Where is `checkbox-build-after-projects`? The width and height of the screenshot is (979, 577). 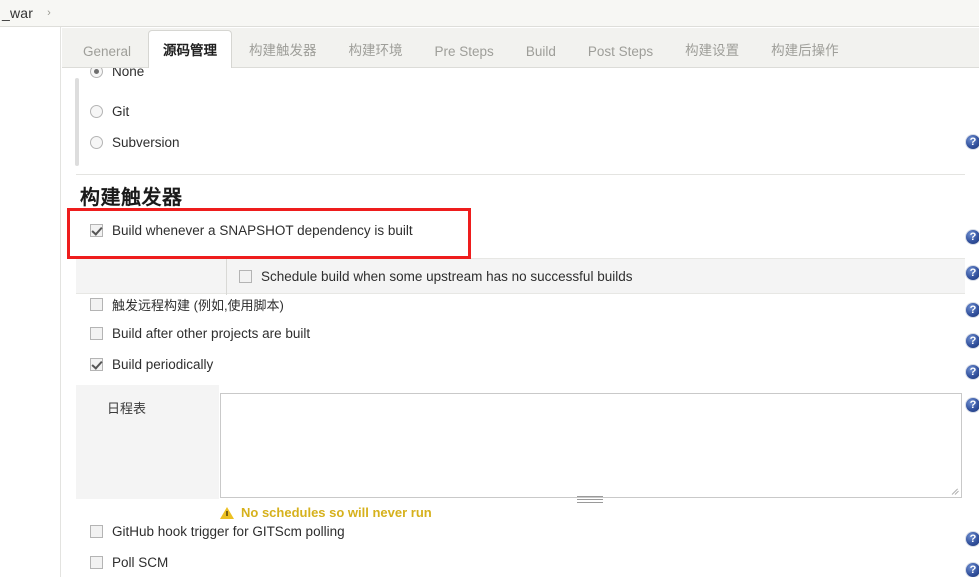
checkbox-build-after-projects is located at coordinates (96, 333).